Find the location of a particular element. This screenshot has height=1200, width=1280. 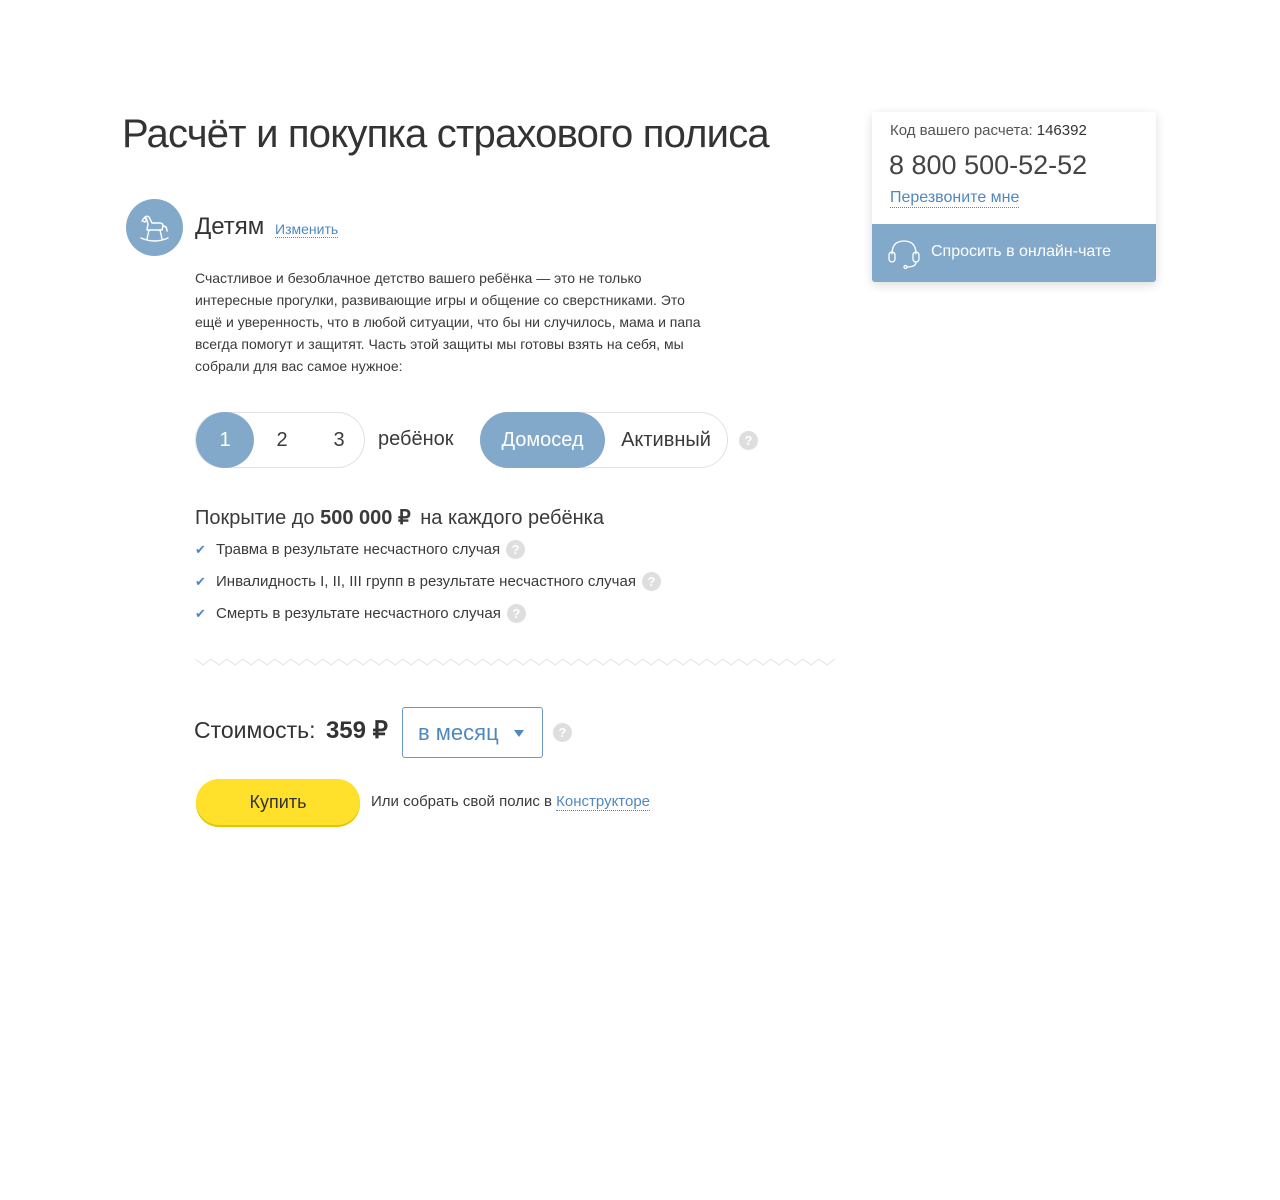

chevron-down-icon is located at coordinates (519, 733).